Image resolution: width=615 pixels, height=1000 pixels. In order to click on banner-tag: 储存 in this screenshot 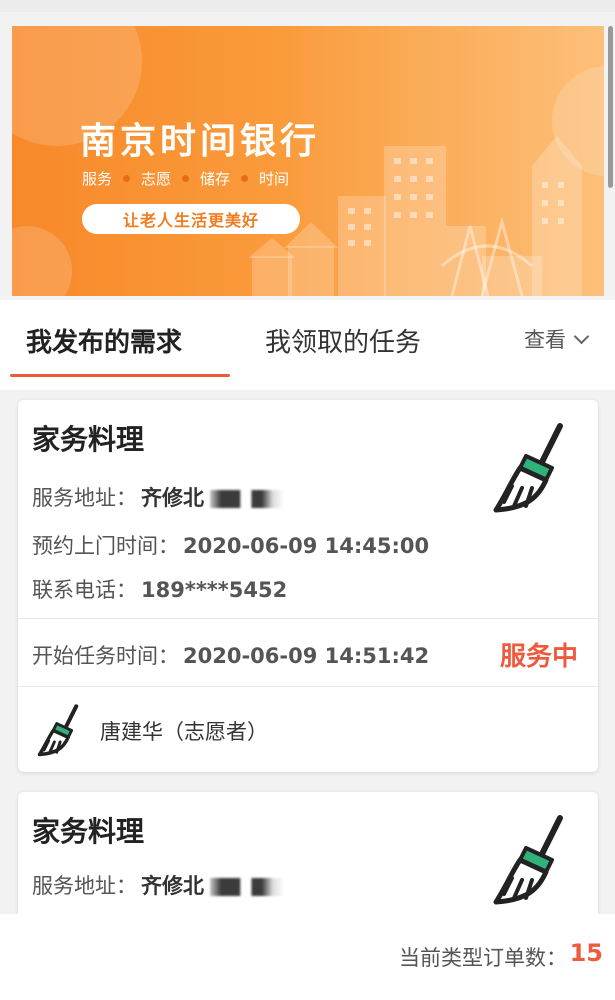, I will do `click(215, 179)`.